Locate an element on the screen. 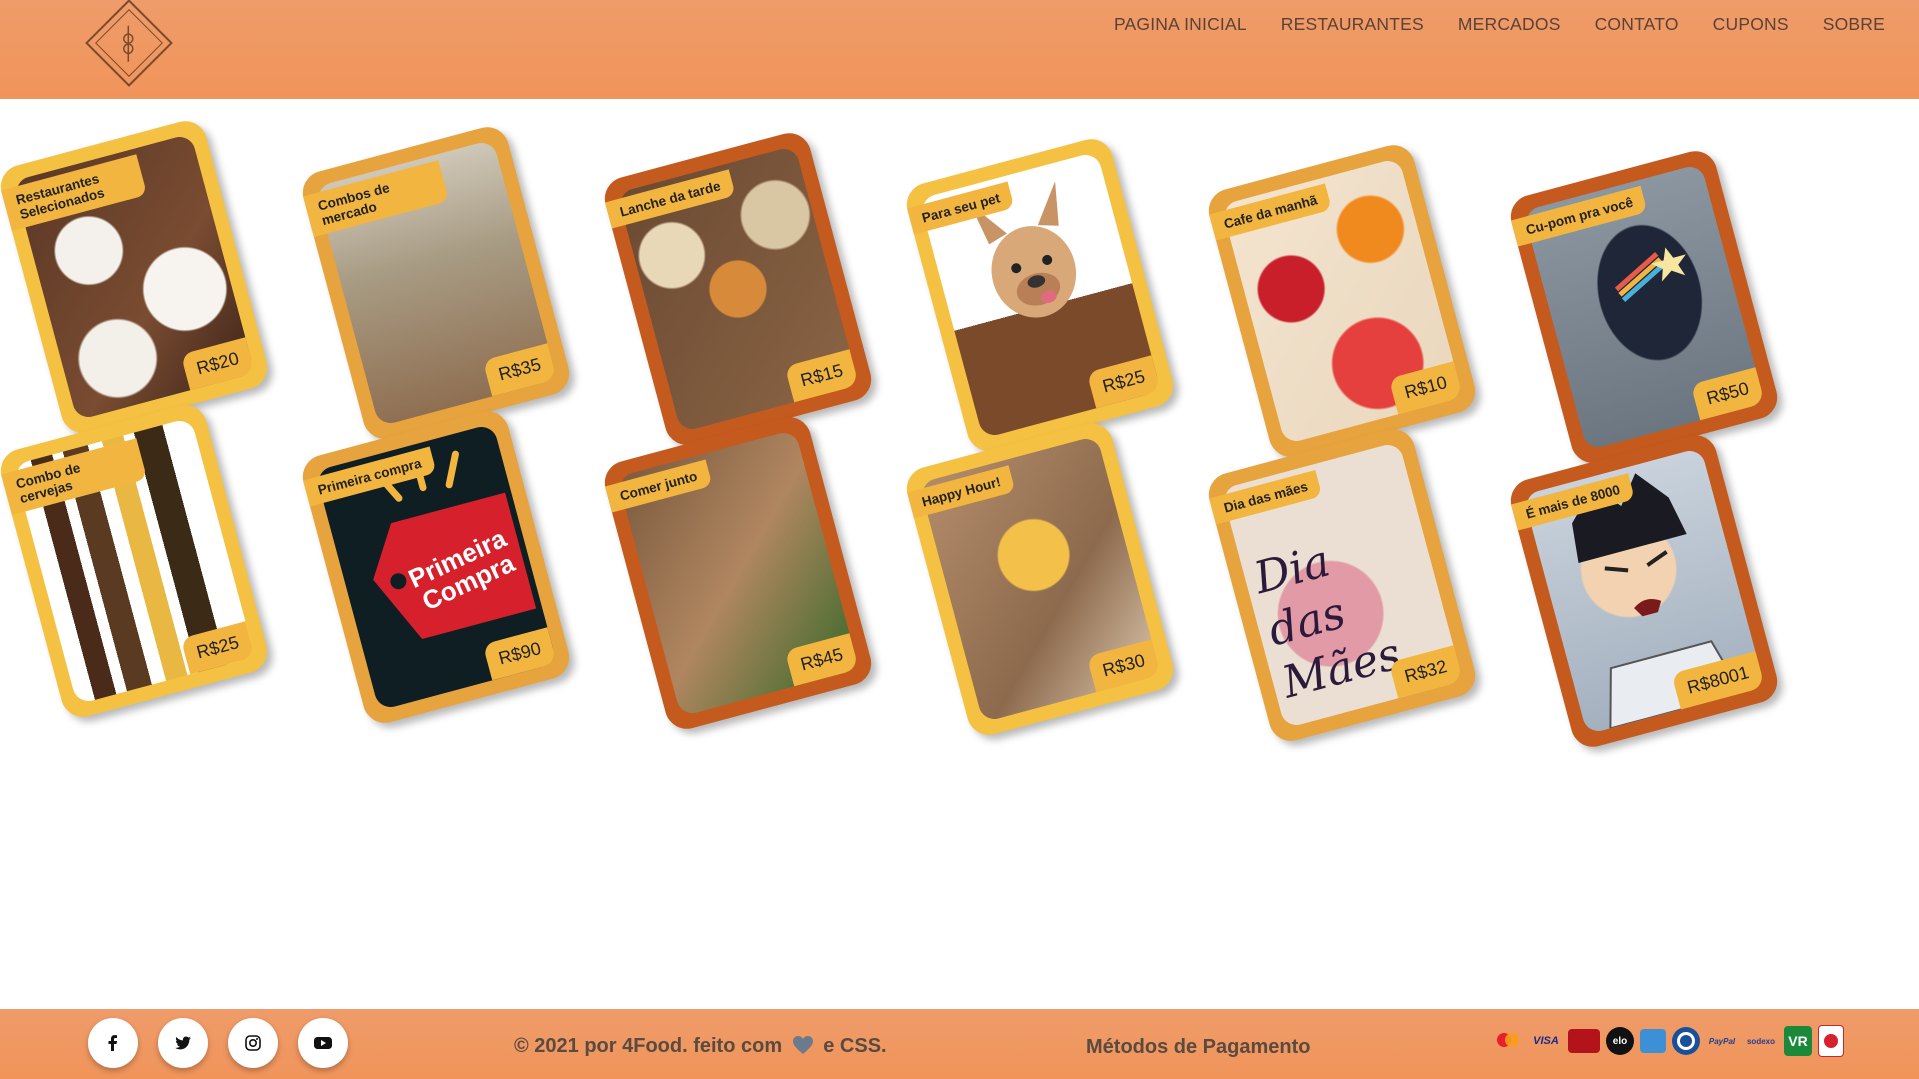 The width and height of the screenshot is (1919, 1079). nav-sobre: SOBRE is located at coordinates (1854, 24).